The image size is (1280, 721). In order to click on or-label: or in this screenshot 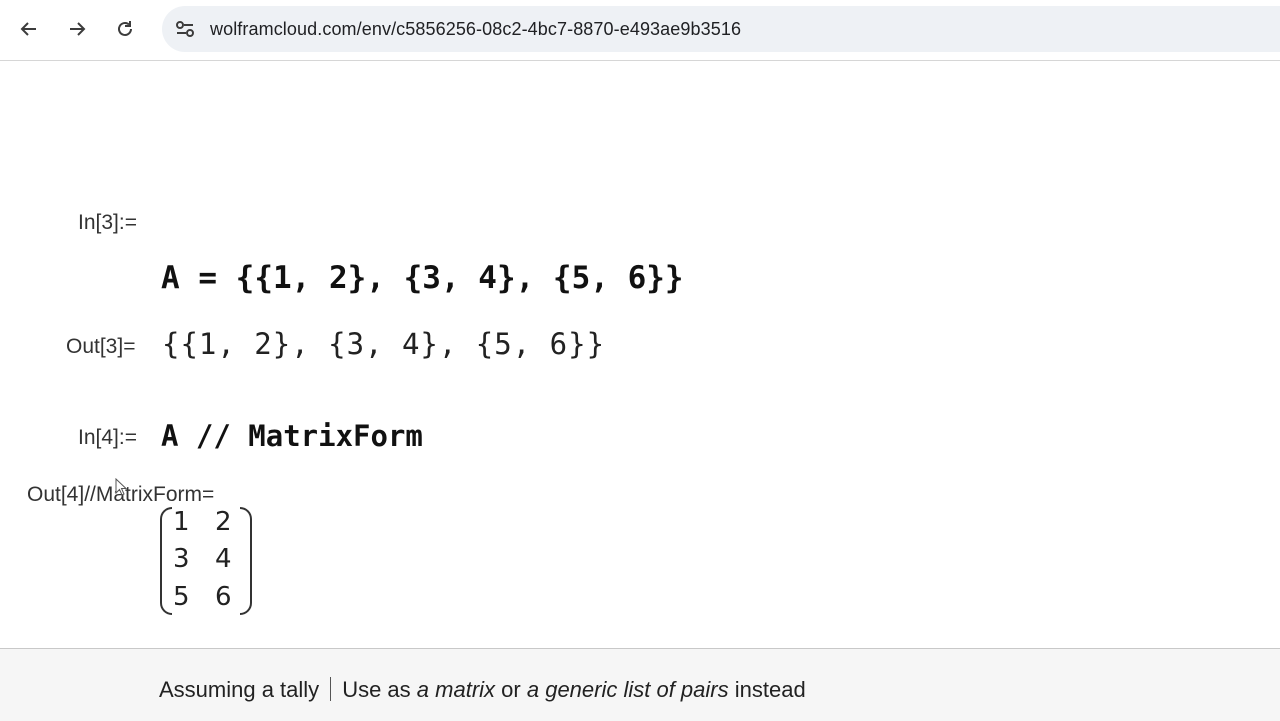, I will do `click(511, 689)`.